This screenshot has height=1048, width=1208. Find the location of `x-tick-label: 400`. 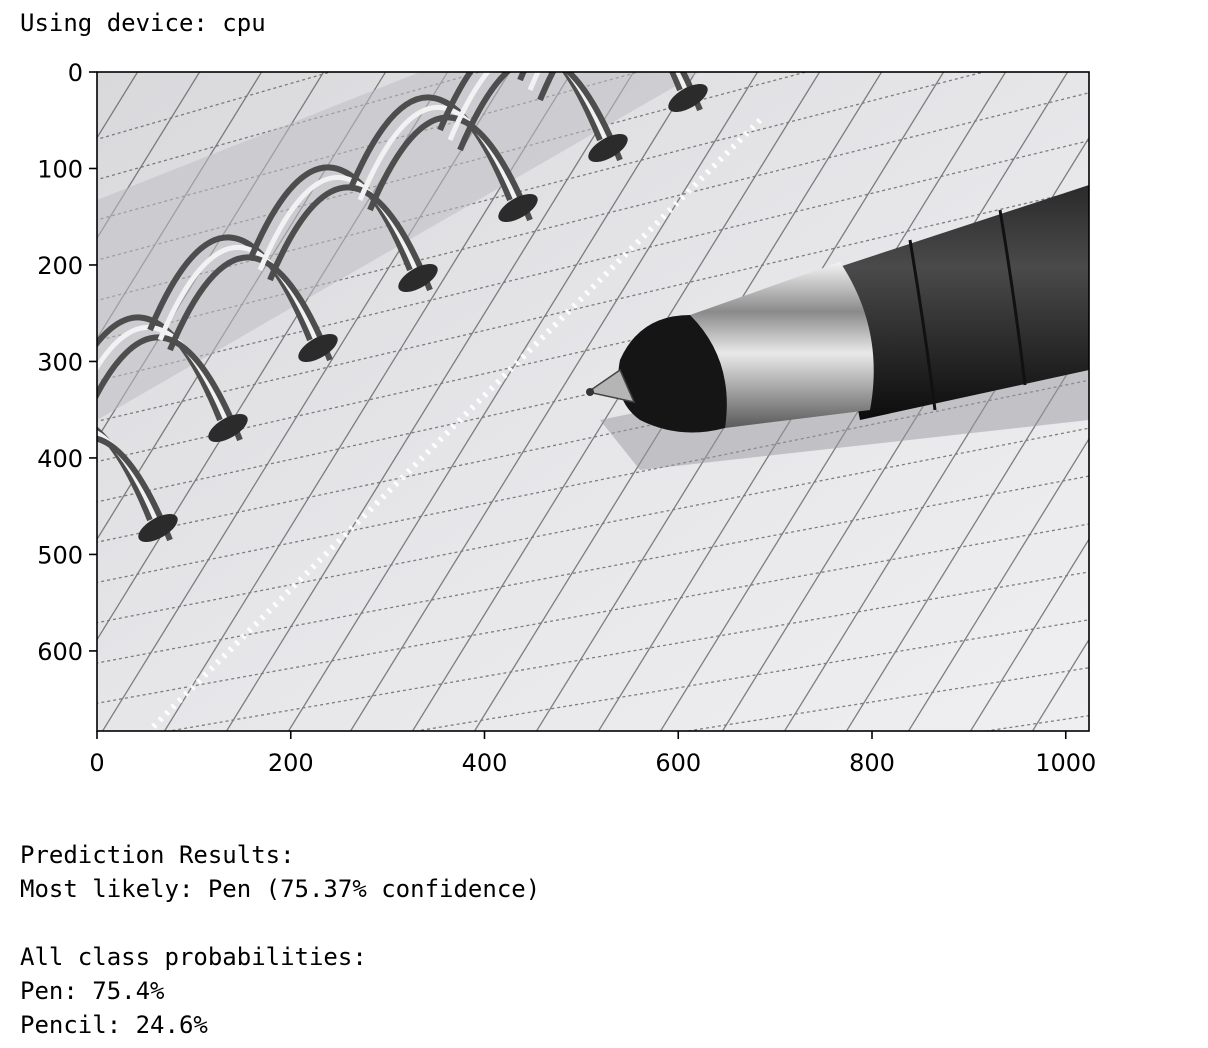

x-tick-label: 400 is located at coordinates (485, 763).